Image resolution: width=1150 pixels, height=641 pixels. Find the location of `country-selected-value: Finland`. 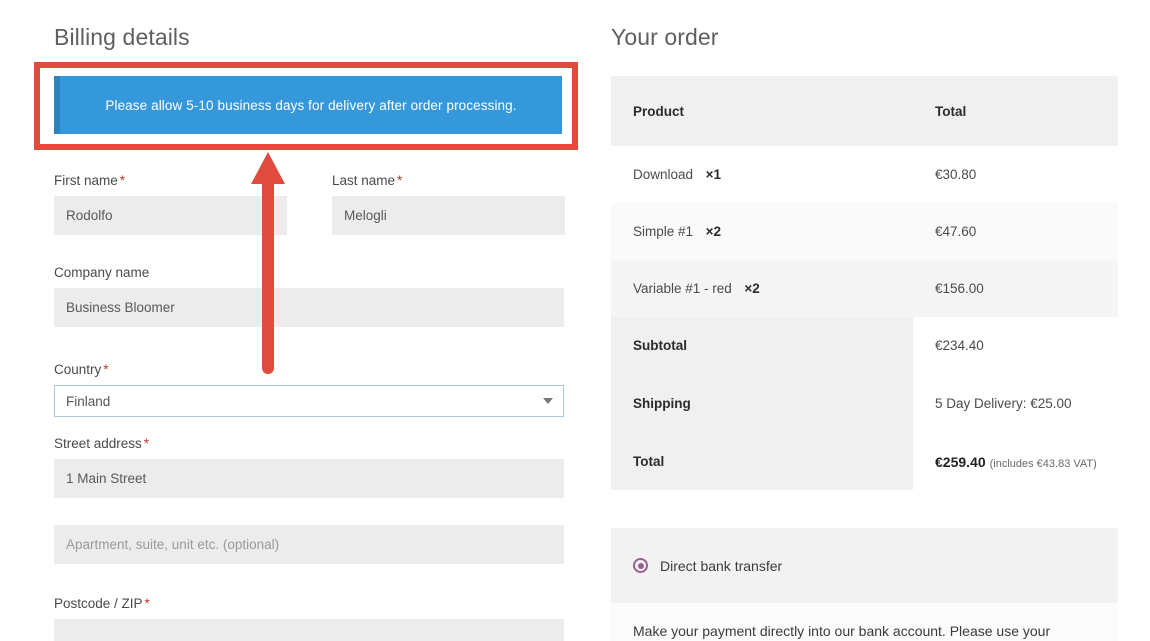

country-selected-value: Finland is located at coordinates (88, 401).